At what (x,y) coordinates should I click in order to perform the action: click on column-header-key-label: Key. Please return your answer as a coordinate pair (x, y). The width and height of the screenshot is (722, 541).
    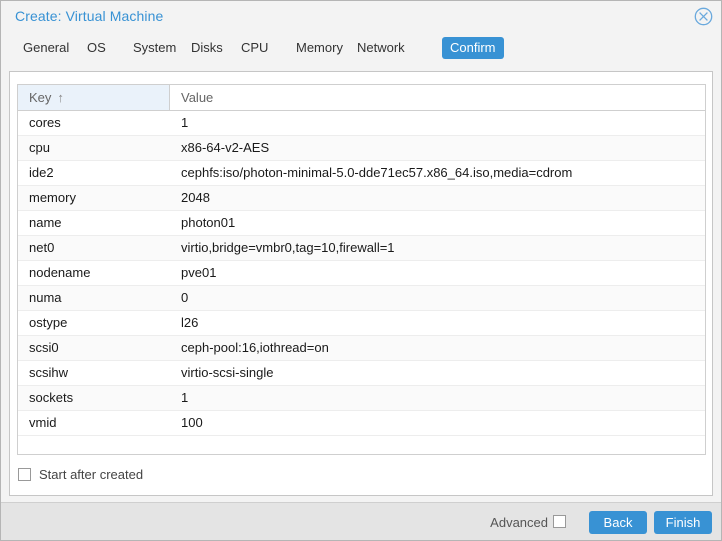
    Looking at the image, I should click on (40, 97).